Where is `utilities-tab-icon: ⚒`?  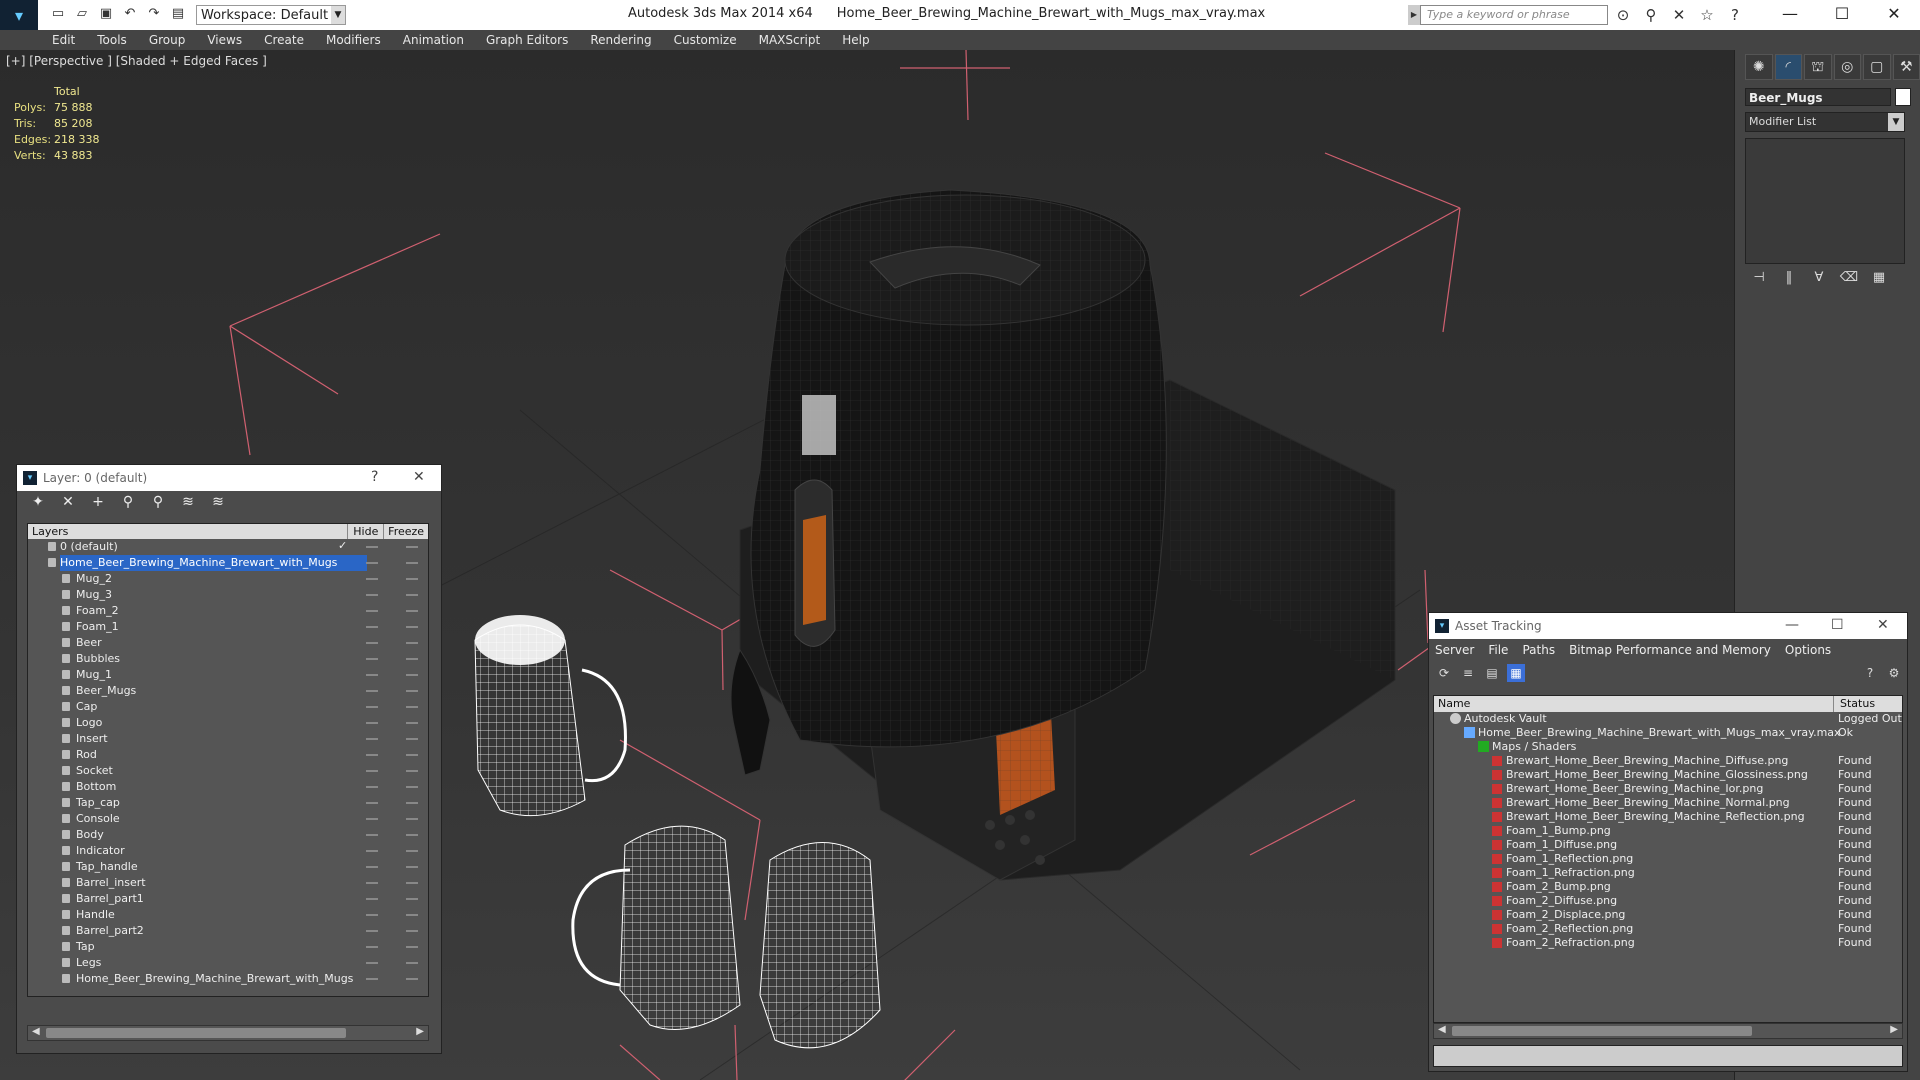 utilities-tab-icon: ⚒ is located at coordinates (1906, 67).